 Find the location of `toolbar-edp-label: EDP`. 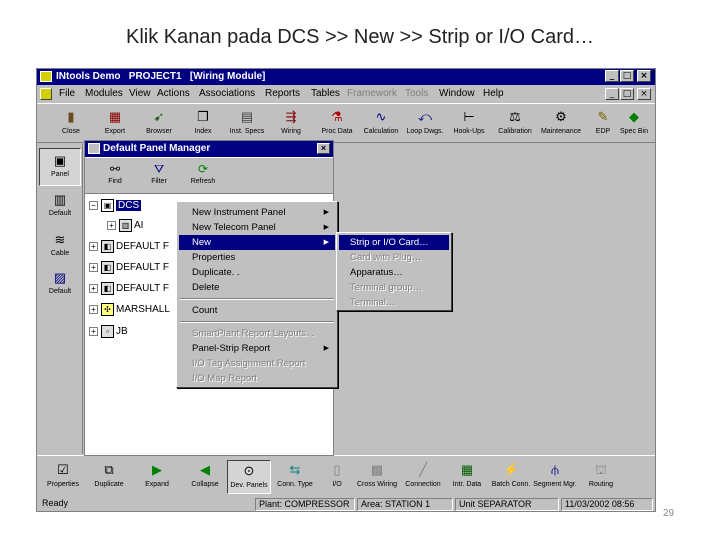

toolbar-edp-label: EDP is located at coordinates (603, 131).